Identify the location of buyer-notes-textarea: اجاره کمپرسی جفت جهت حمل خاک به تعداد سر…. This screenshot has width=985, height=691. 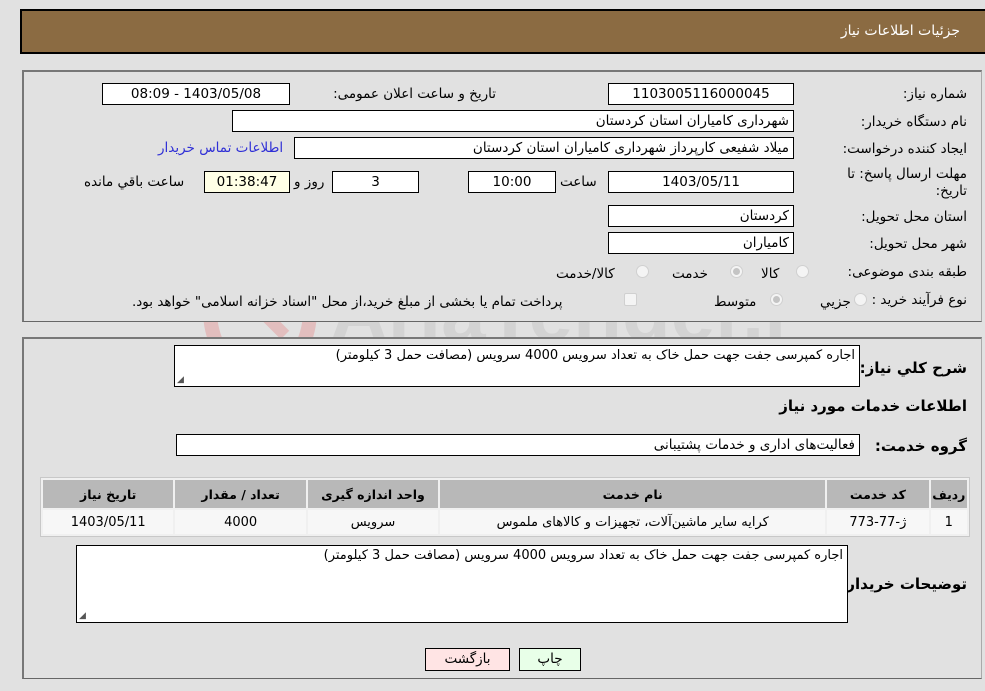
(462, 584).